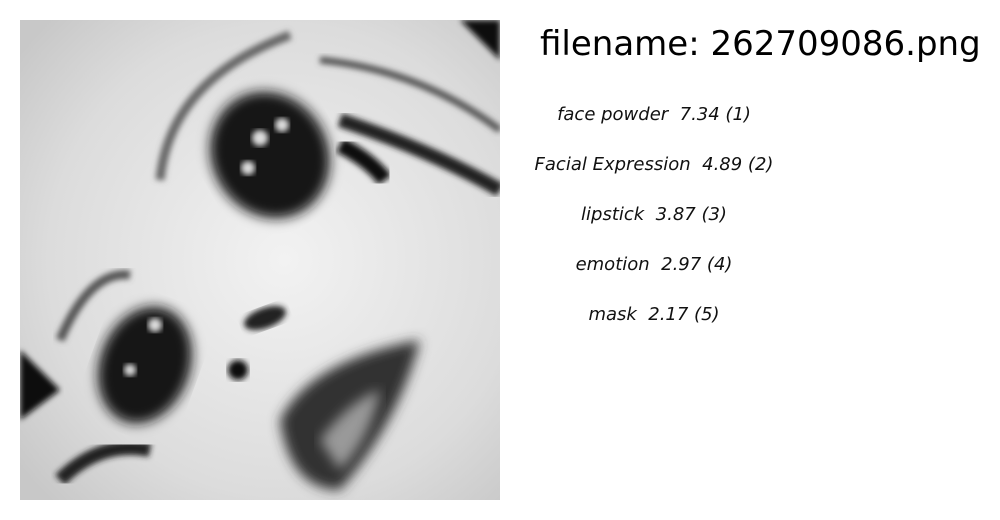 The height and width of the screenshot is (520, 1000). What do you see at coordinates (654, 314) in the screenshot?
I see `label-item: mask 2.17 (5)` at bounding box center [654, 314].